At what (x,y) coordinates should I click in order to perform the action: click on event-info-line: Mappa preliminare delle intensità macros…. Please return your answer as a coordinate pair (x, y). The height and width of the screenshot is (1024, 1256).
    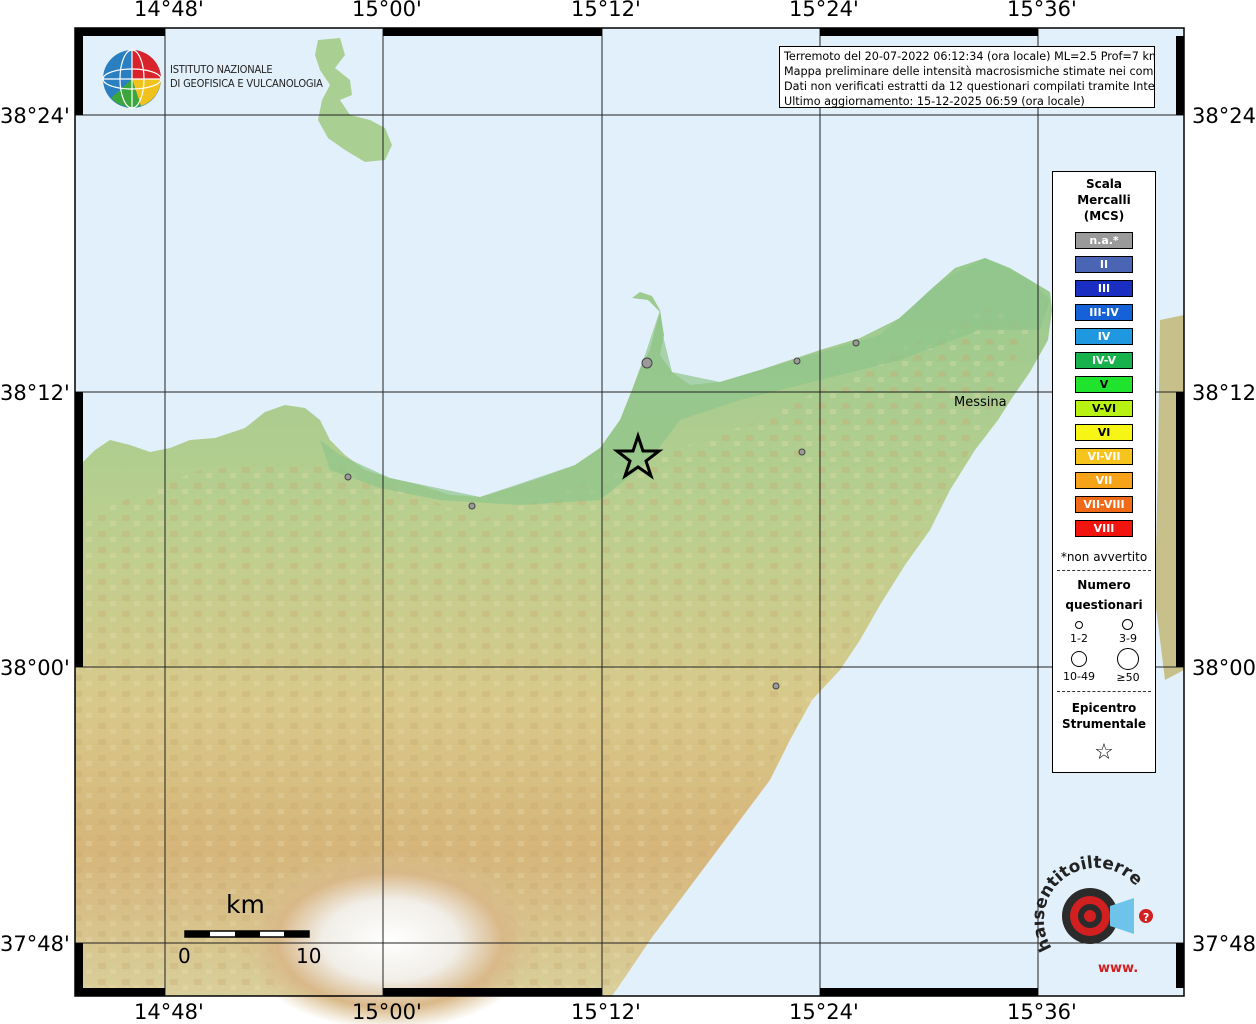
    Looking at the image, I should click on (969, 71).